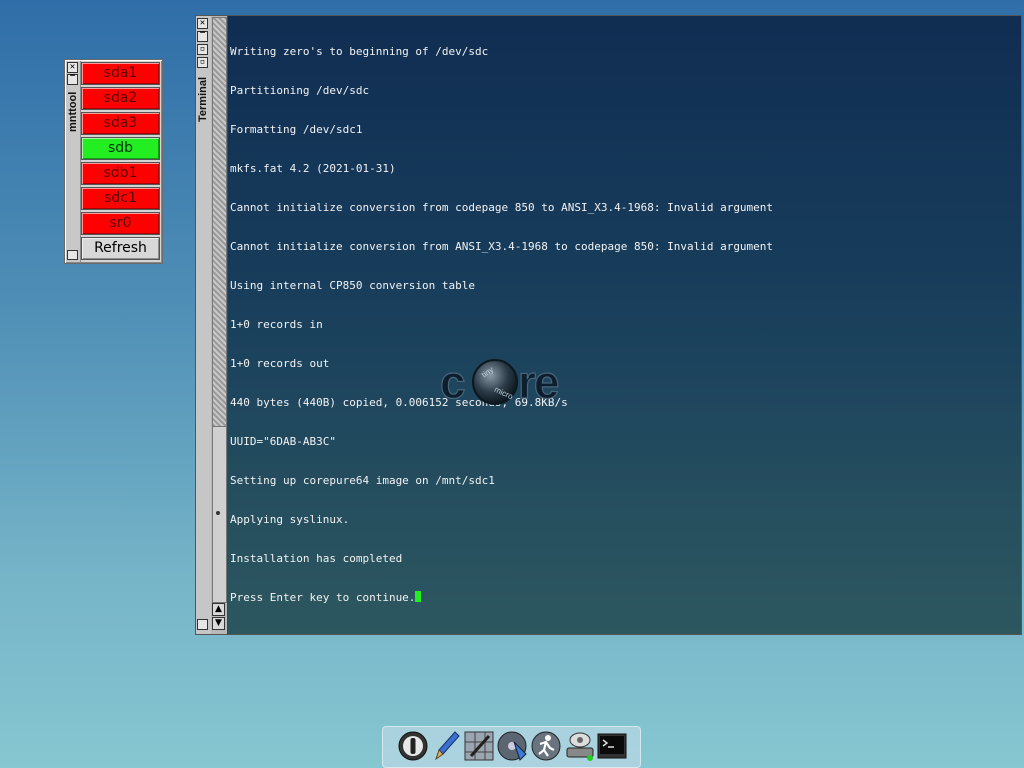  Describe the element at coordinates (290, 519) in the screenshot. I see `terminal-line: Applying syslinux.` at that location.